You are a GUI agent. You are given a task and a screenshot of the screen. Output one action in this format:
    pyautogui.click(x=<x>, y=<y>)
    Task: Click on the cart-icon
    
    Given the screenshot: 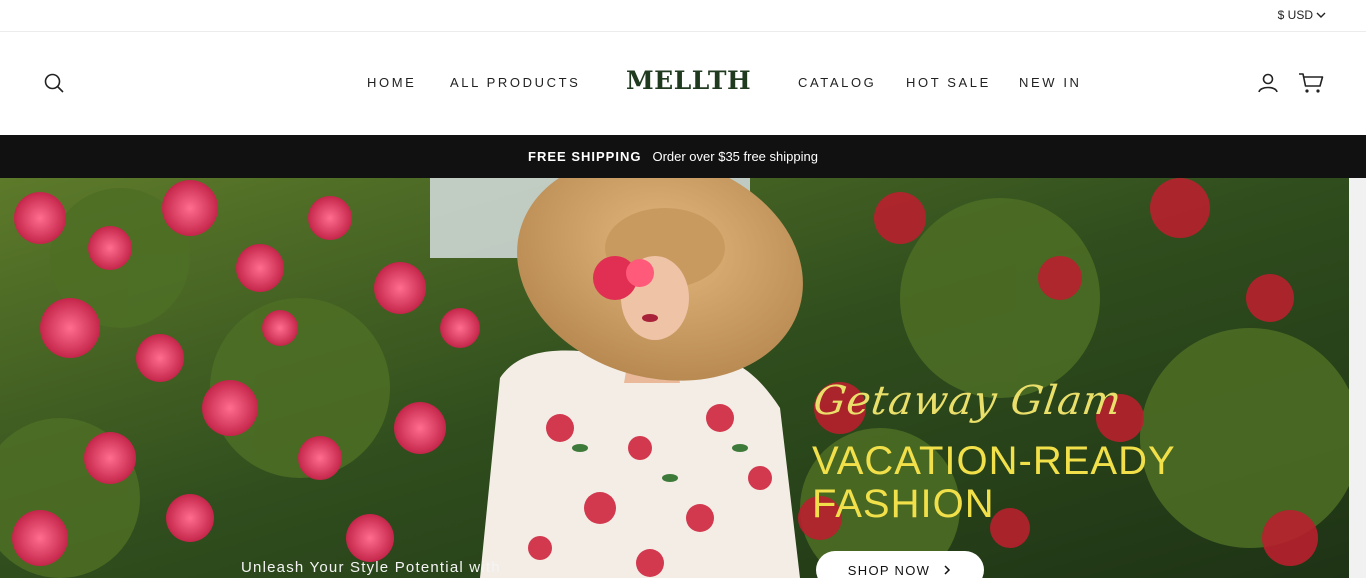 What is the action you would take?
    pyautogui.click(x=1311, y=83)
    